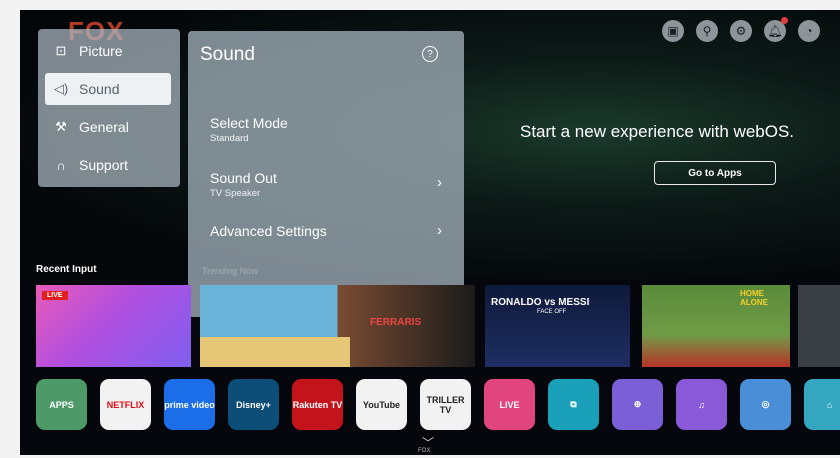 This screenshot has width=840, height=458. I want to click on option-label: Advanced Settings, so click(268, 231).